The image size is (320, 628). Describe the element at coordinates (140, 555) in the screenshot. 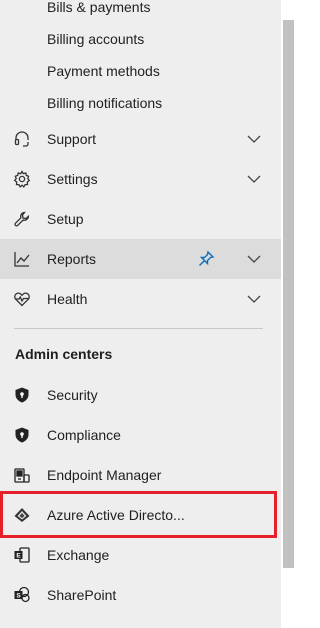

I see `admin-center-exchange: E Exchange` at that location.